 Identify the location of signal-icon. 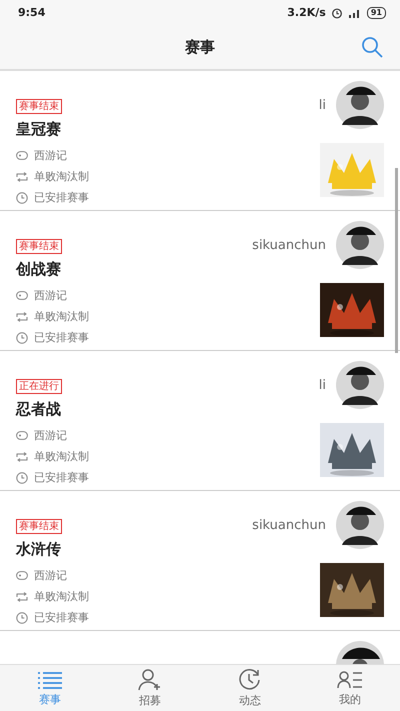
(355, 13).